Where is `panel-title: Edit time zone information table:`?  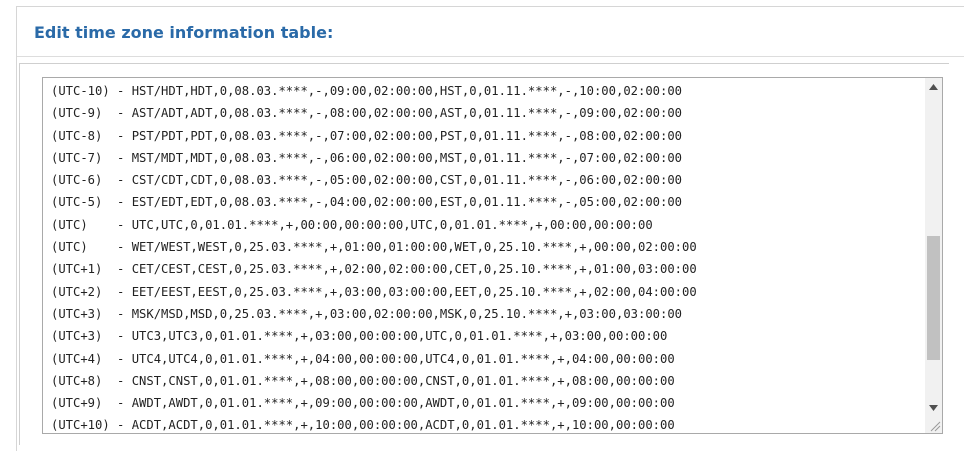 panel-title: Edit time zone information table: is located at coordinates (184, 32).